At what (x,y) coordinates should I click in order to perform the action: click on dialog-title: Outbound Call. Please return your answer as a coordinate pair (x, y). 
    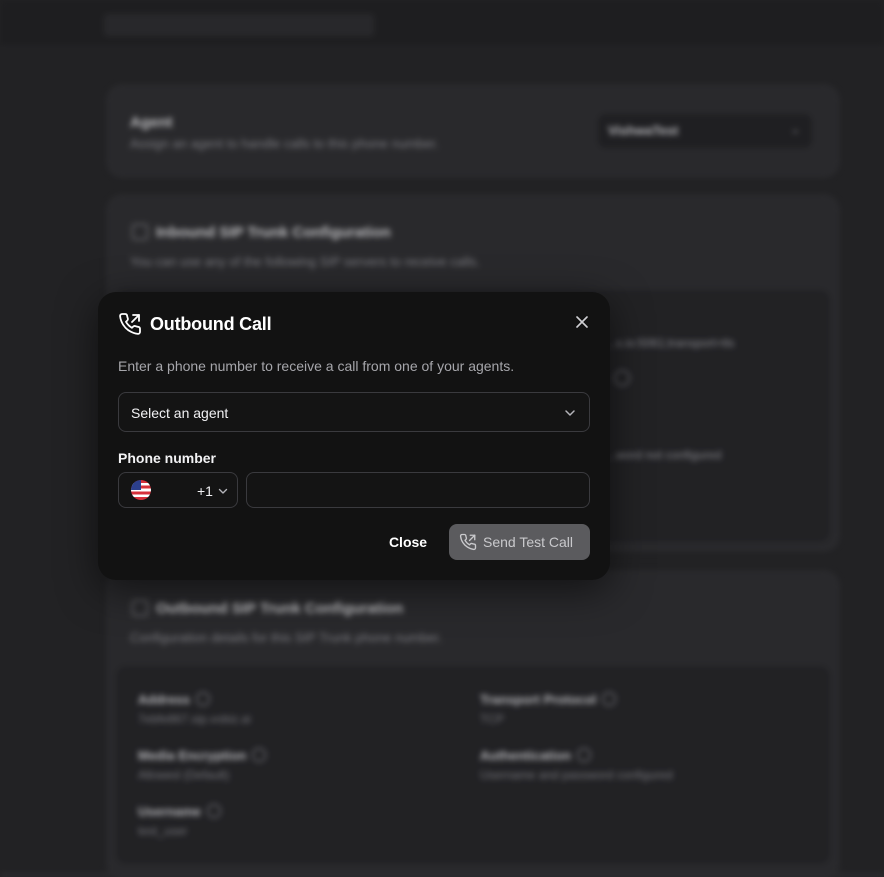
    Looking at the image, I should click on (211, 324).